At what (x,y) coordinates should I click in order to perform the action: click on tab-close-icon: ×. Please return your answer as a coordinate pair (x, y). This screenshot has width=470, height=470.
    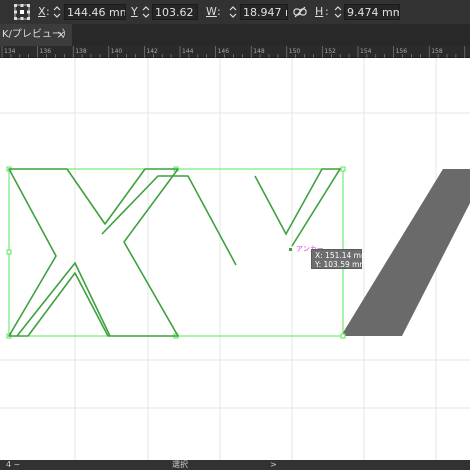
    Looking at the image, I should click on (61, 35).